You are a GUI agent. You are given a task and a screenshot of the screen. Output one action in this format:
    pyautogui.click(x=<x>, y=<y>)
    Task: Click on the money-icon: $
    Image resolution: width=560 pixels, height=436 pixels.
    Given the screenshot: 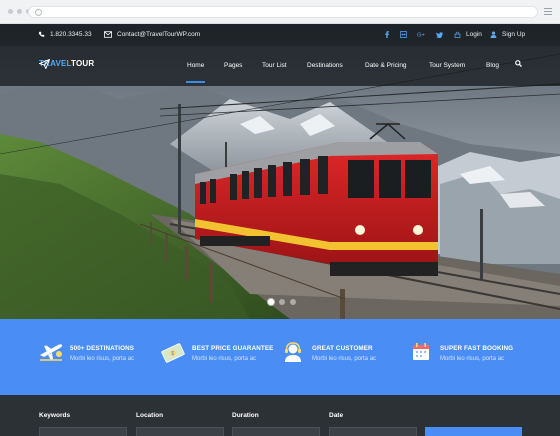 What is the action you would take?
    pyautogui.click(x=173, y=353)
    